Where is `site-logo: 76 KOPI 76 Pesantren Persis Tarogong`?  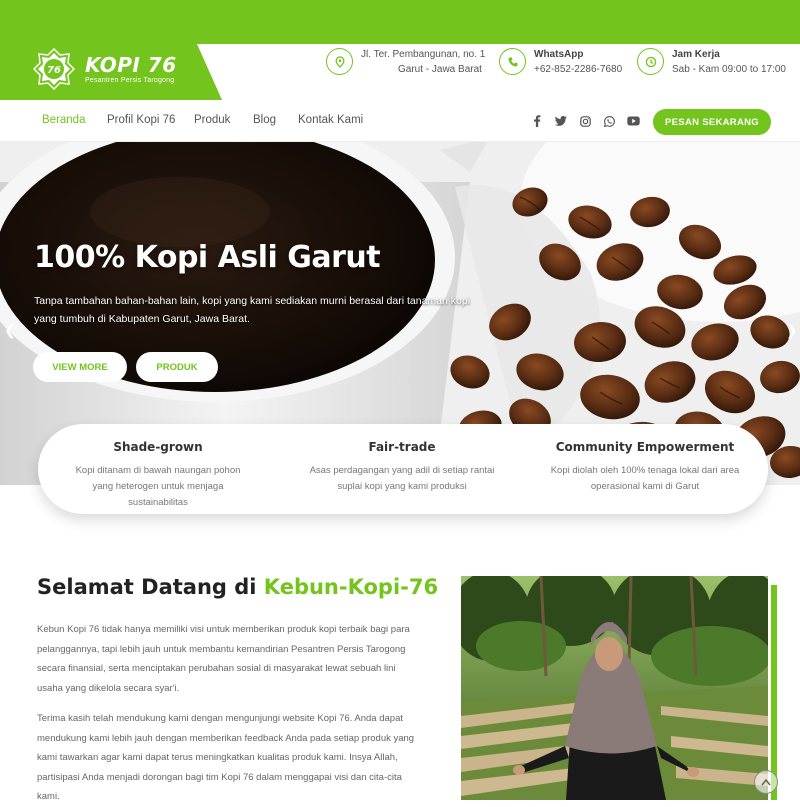
site-logo: 76 KOPI 76 Pesantren Persis Tarogong is located at coordinates (105, 69).